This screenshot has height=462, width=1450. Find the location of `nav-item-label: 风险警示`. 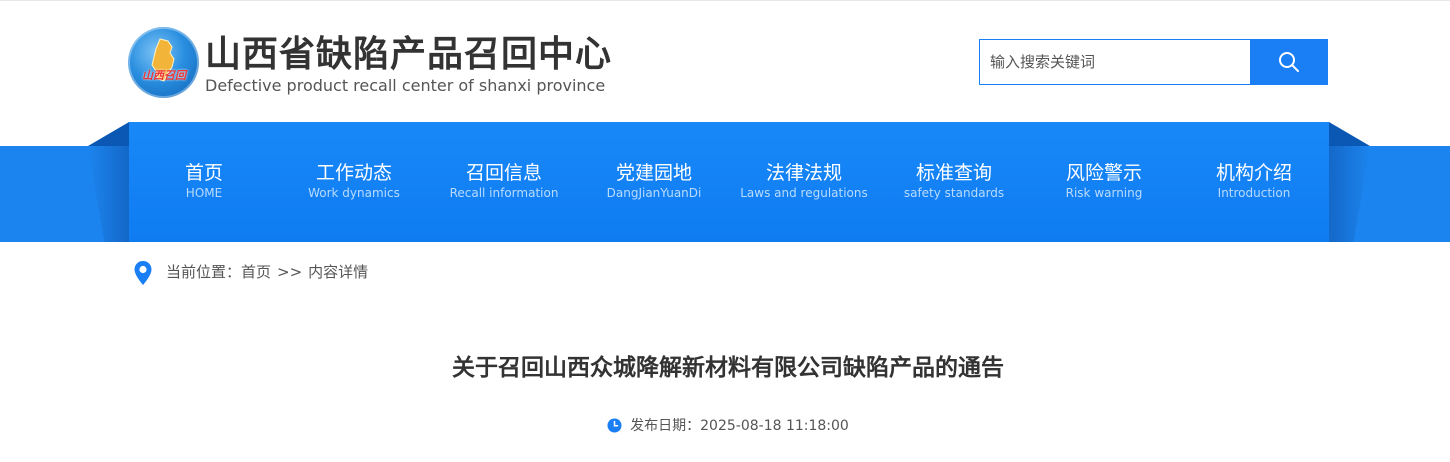

nav-item-label: 风险警示 is located at coordinates (1103, 173).